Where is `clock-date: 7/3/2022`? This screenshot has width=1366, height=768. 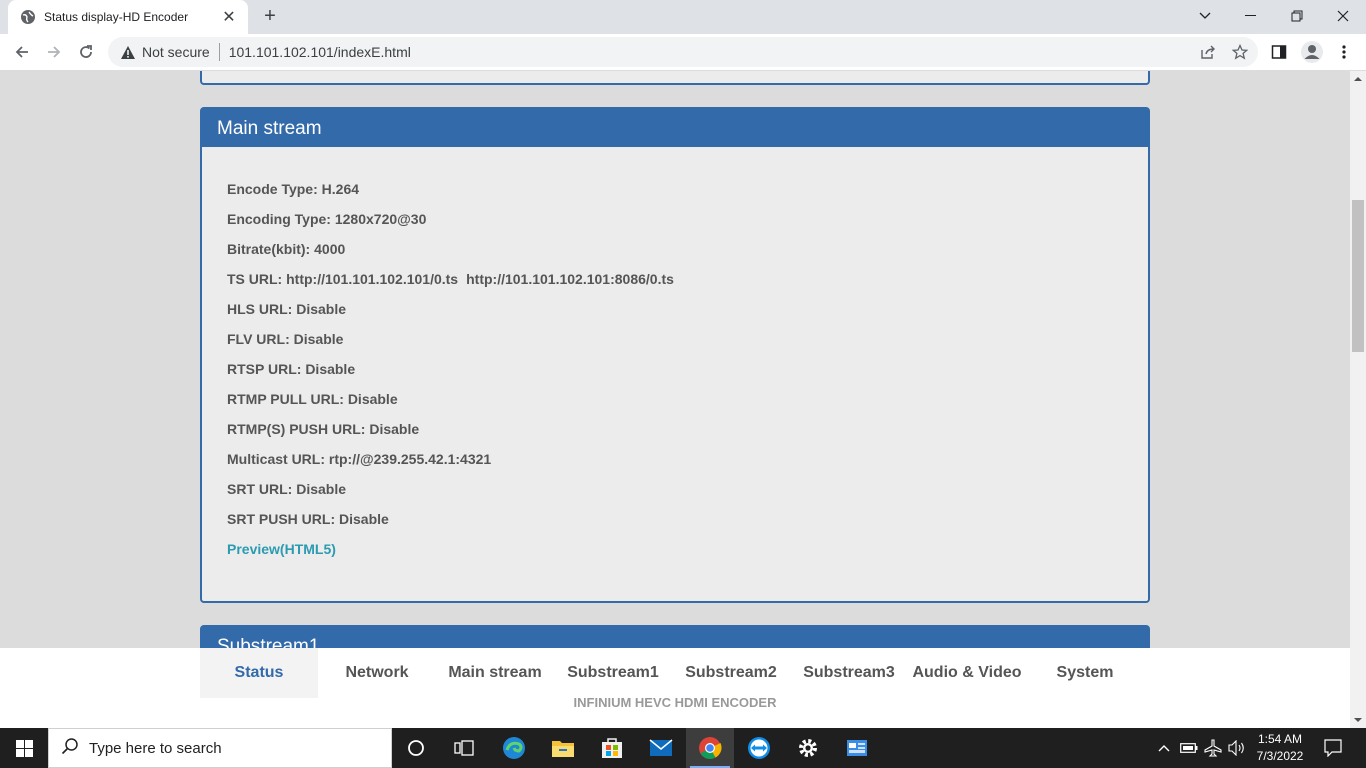
clock-date: 7/3/2022 is located at coordinates (1280, 756).